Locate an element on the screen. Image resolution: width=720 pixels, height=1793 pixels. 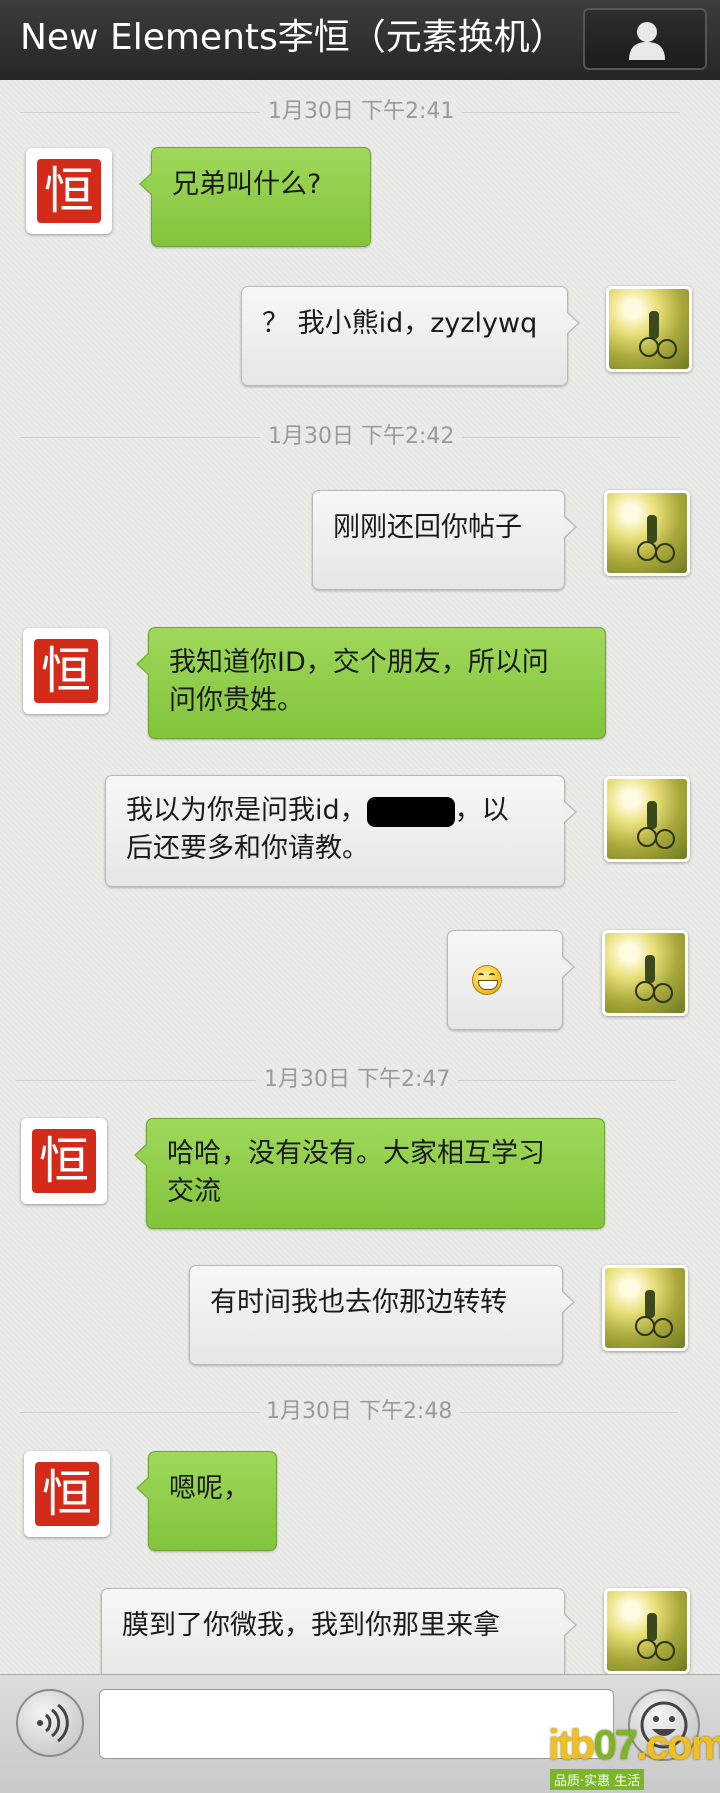
chat-header: New Elements李恒（元素换机） is located at coordinates (360, 40).